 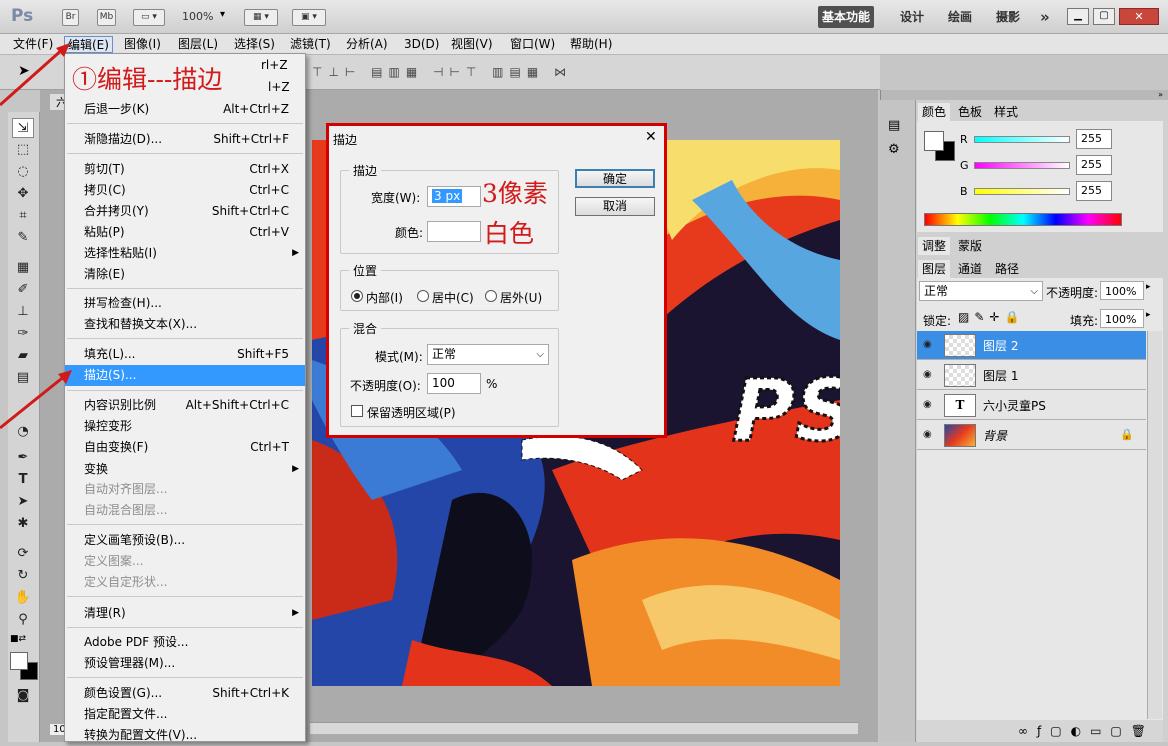 What do you see at coordinates (1031, 405) in the screenshot?
I see `layer-row-text: ◉ T 六小灵童PS` at bounding box center [1031, 405].